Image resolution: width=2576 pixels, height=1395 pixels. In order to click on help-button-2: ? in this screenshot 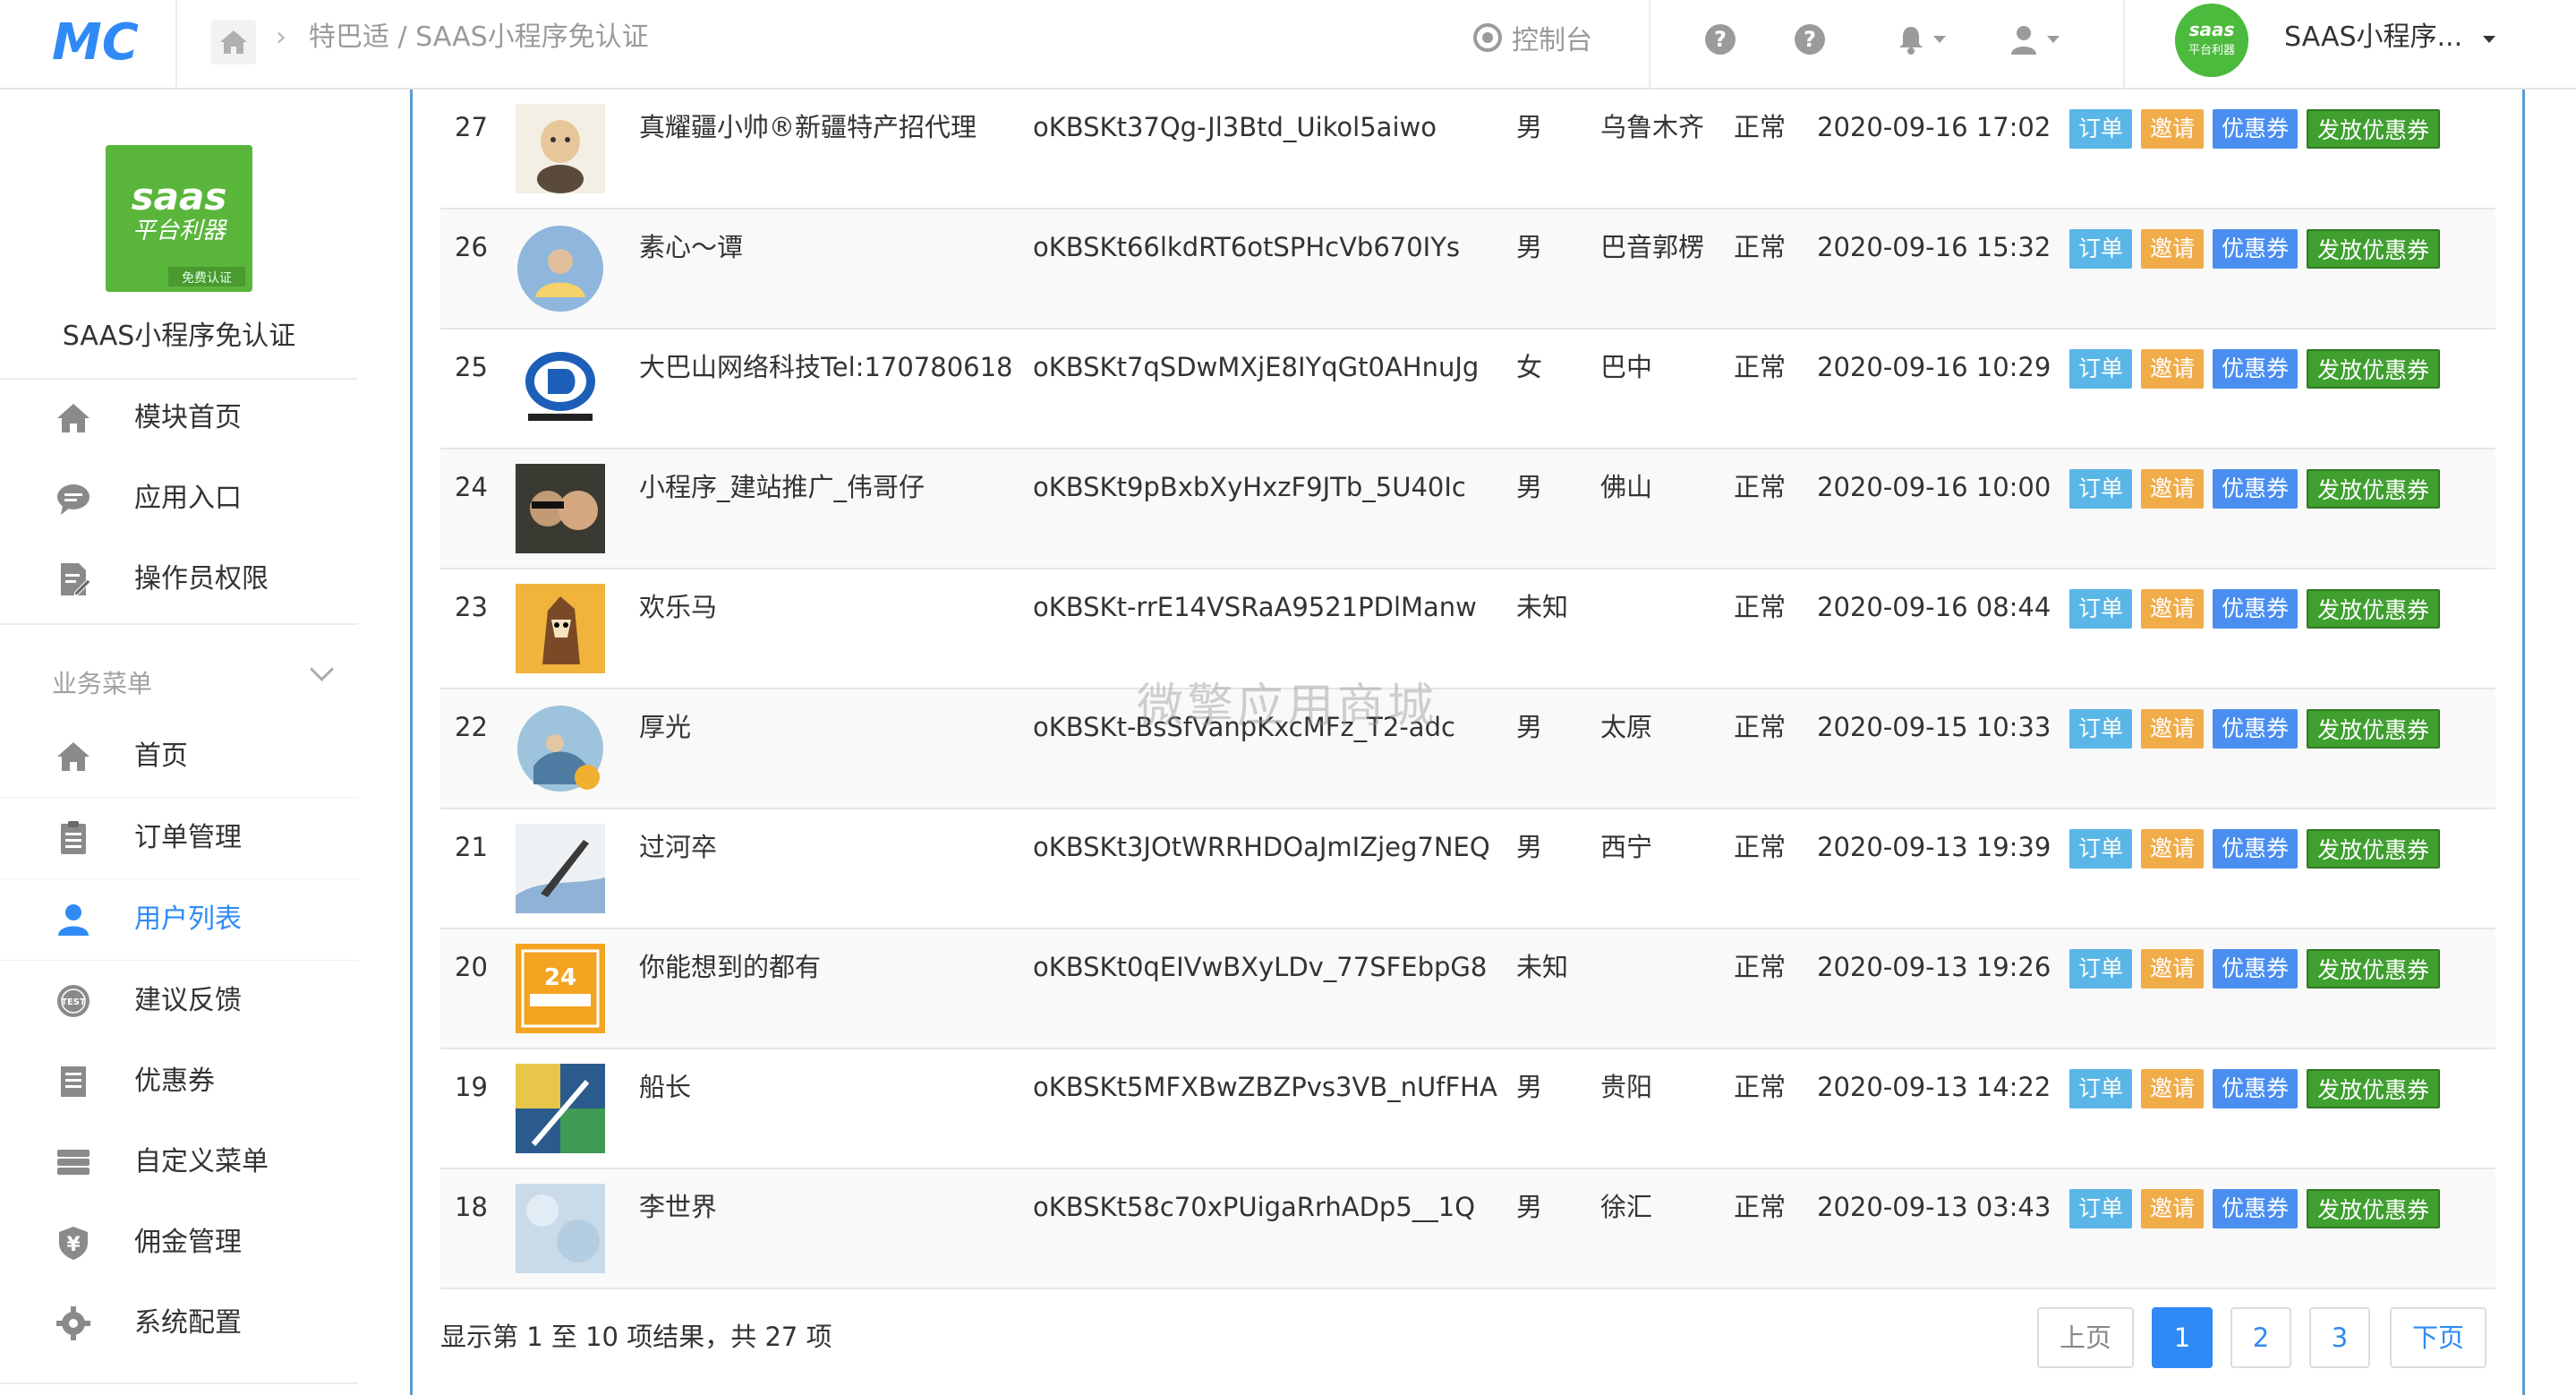, I will do `click(1810, 39)`.